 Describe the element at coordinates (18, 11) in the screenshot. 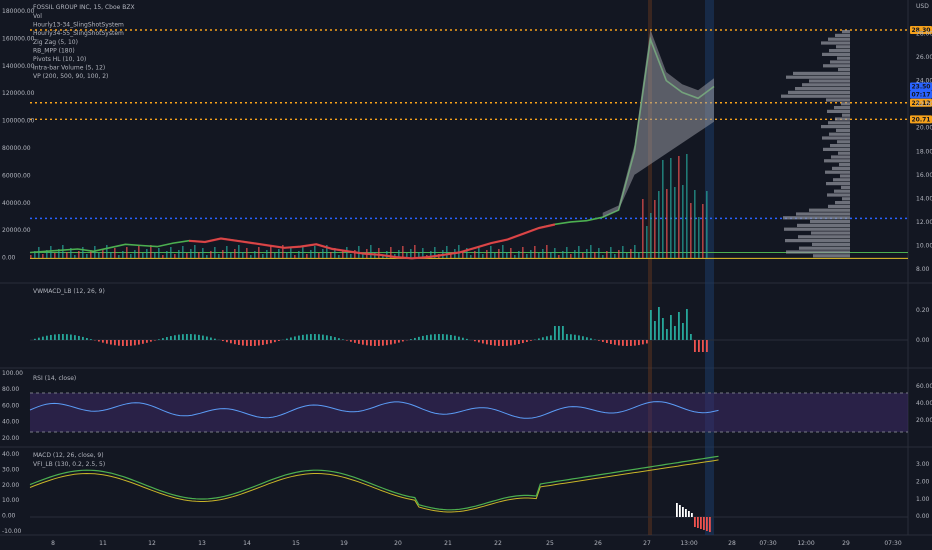

I see `volume-tick-label: 180000.00` at that location.